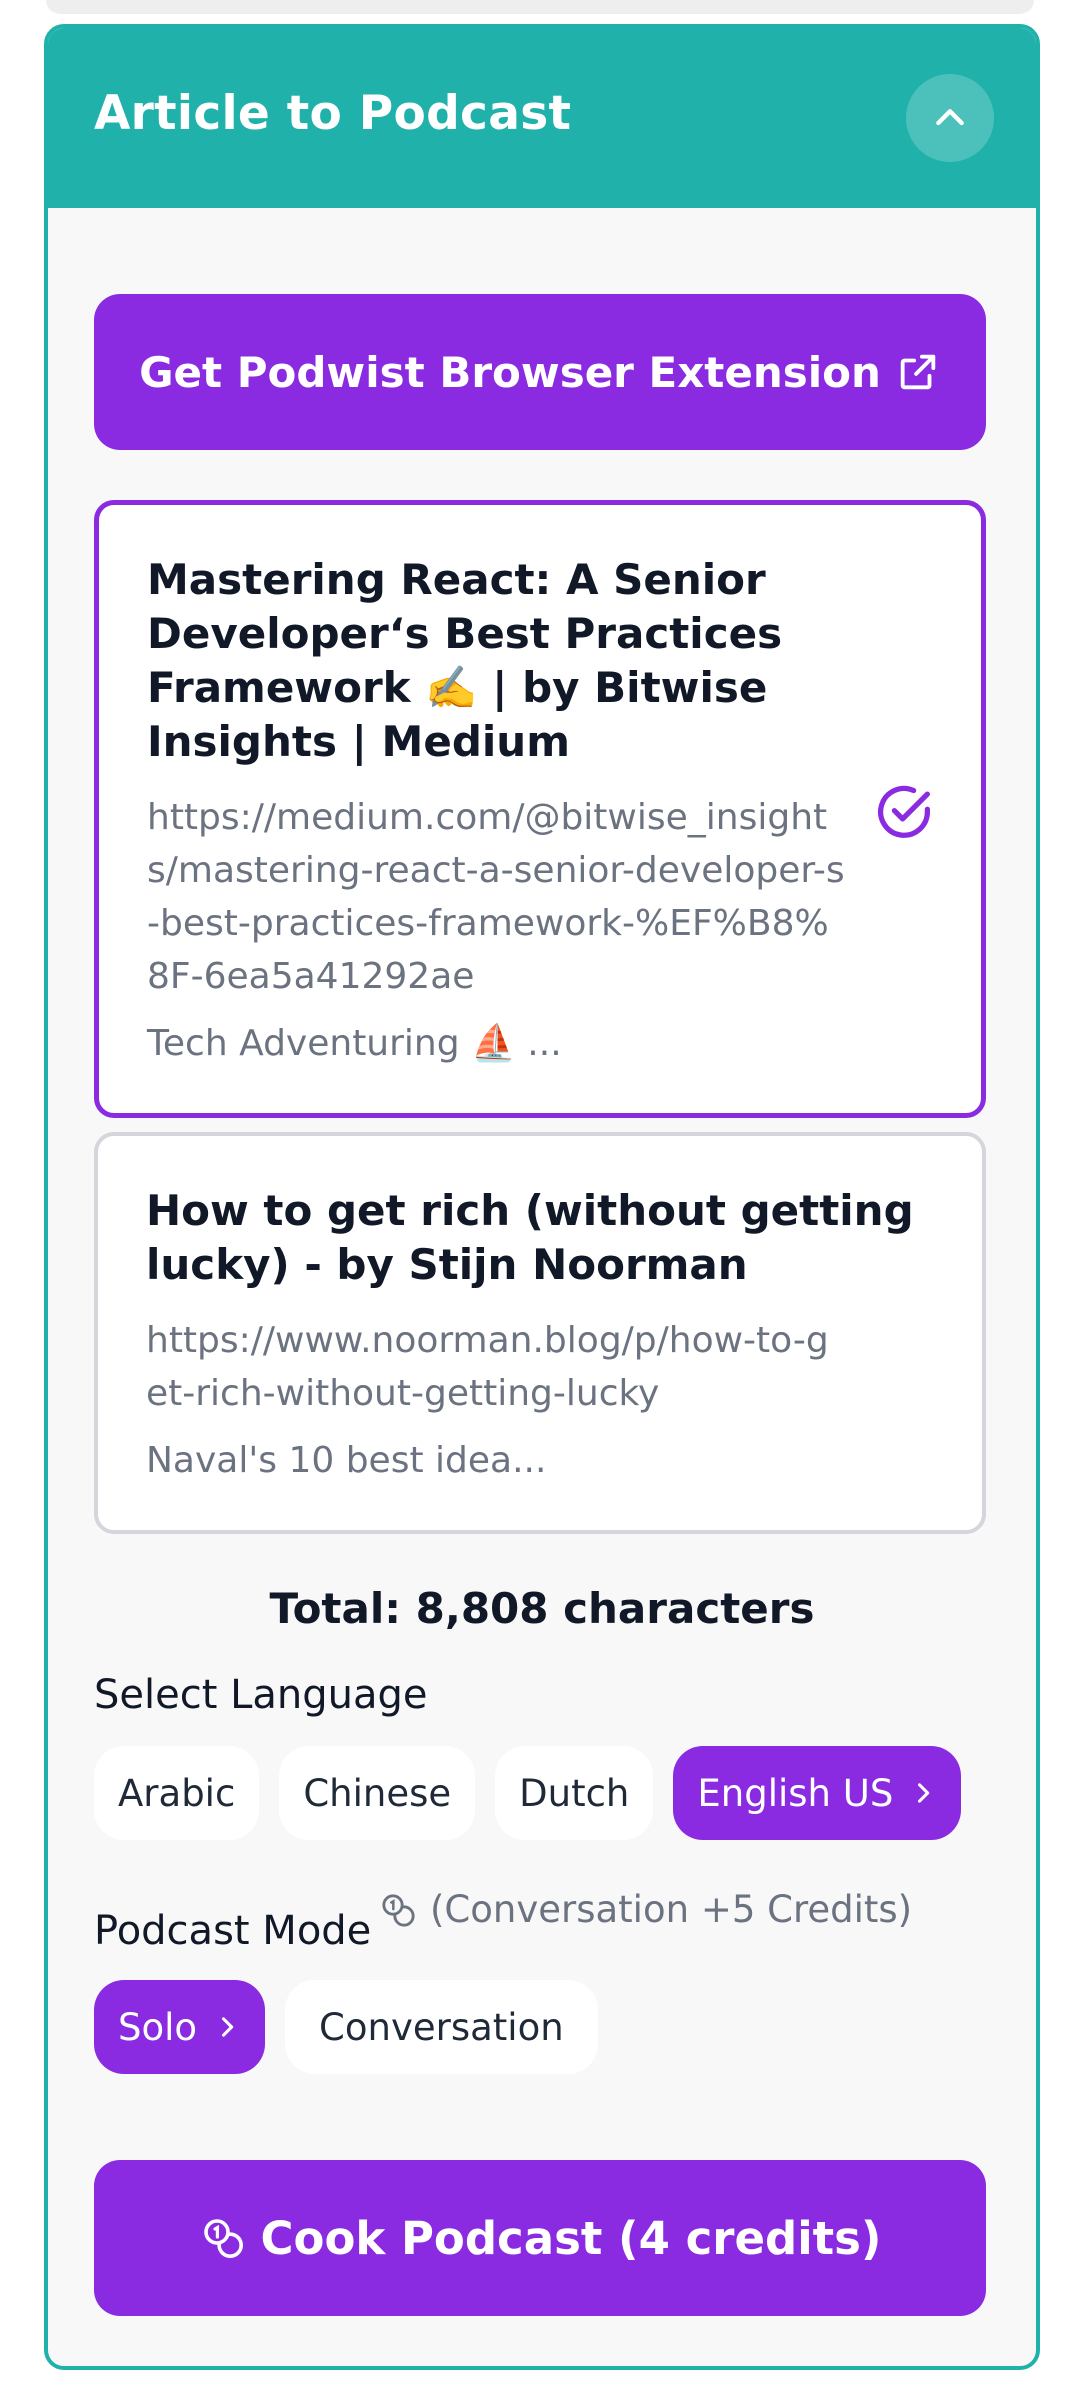  What do you see at coordinates (542, 1608) in the screenshot?
I see `total-characters: Total: 8,808 characters` at bounding box center [542, 1608].